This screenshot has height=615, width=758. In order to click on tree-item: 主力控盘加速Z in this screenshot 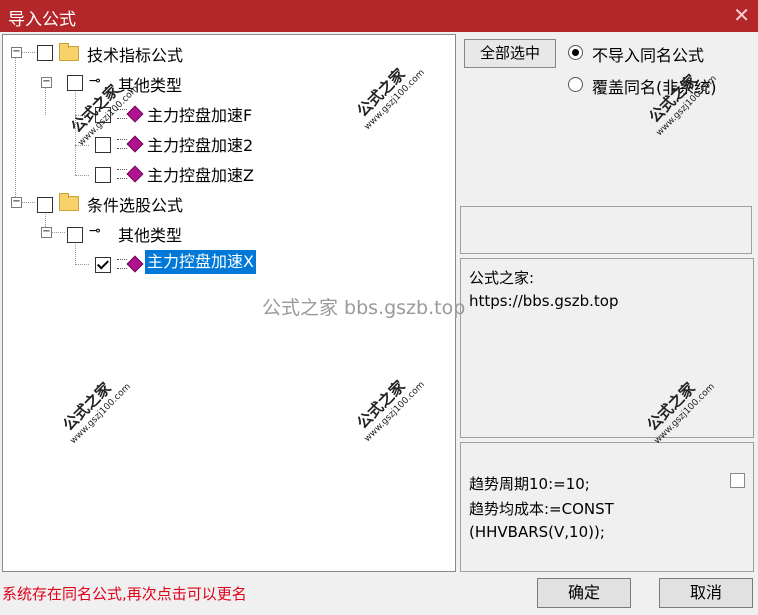, I will do `click(223, 172)`.